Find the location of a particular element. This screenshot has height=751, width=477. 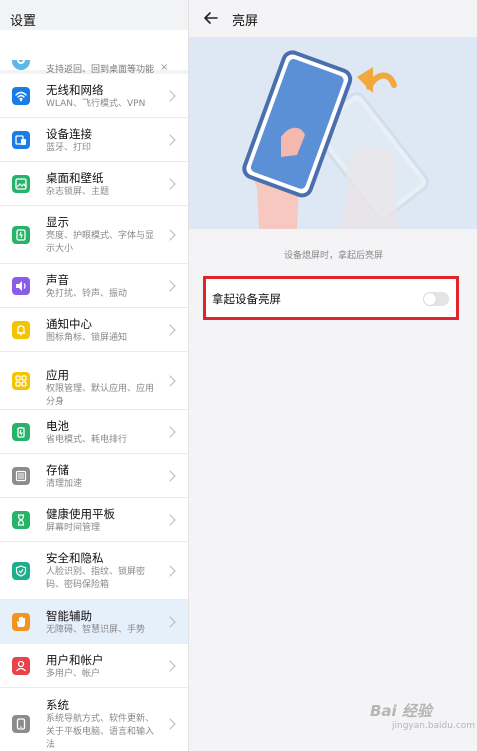

sidebar-item-health: 健康使用平板 屏幕时间管理 is located at coordinates (94, 520).